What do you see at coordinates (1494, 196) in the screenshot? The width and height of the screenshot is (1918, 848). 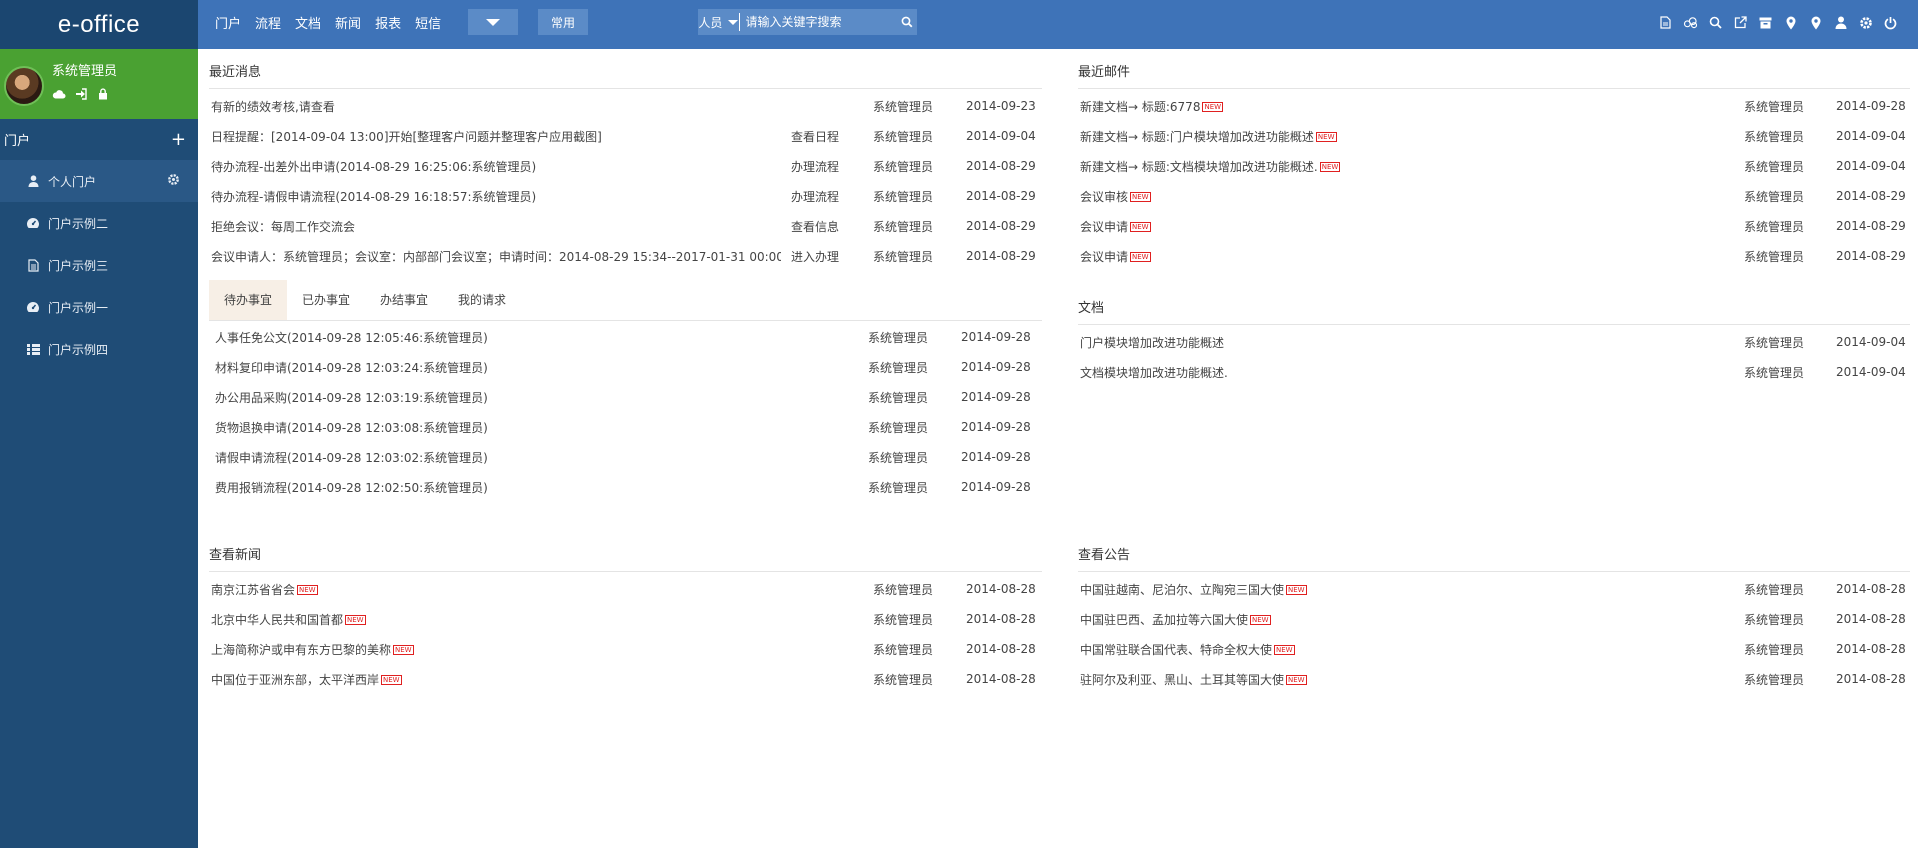 I see `list-item: 会议审核 NEW 系统管理员 2014-08-29` at bounding box center [1494, 196].